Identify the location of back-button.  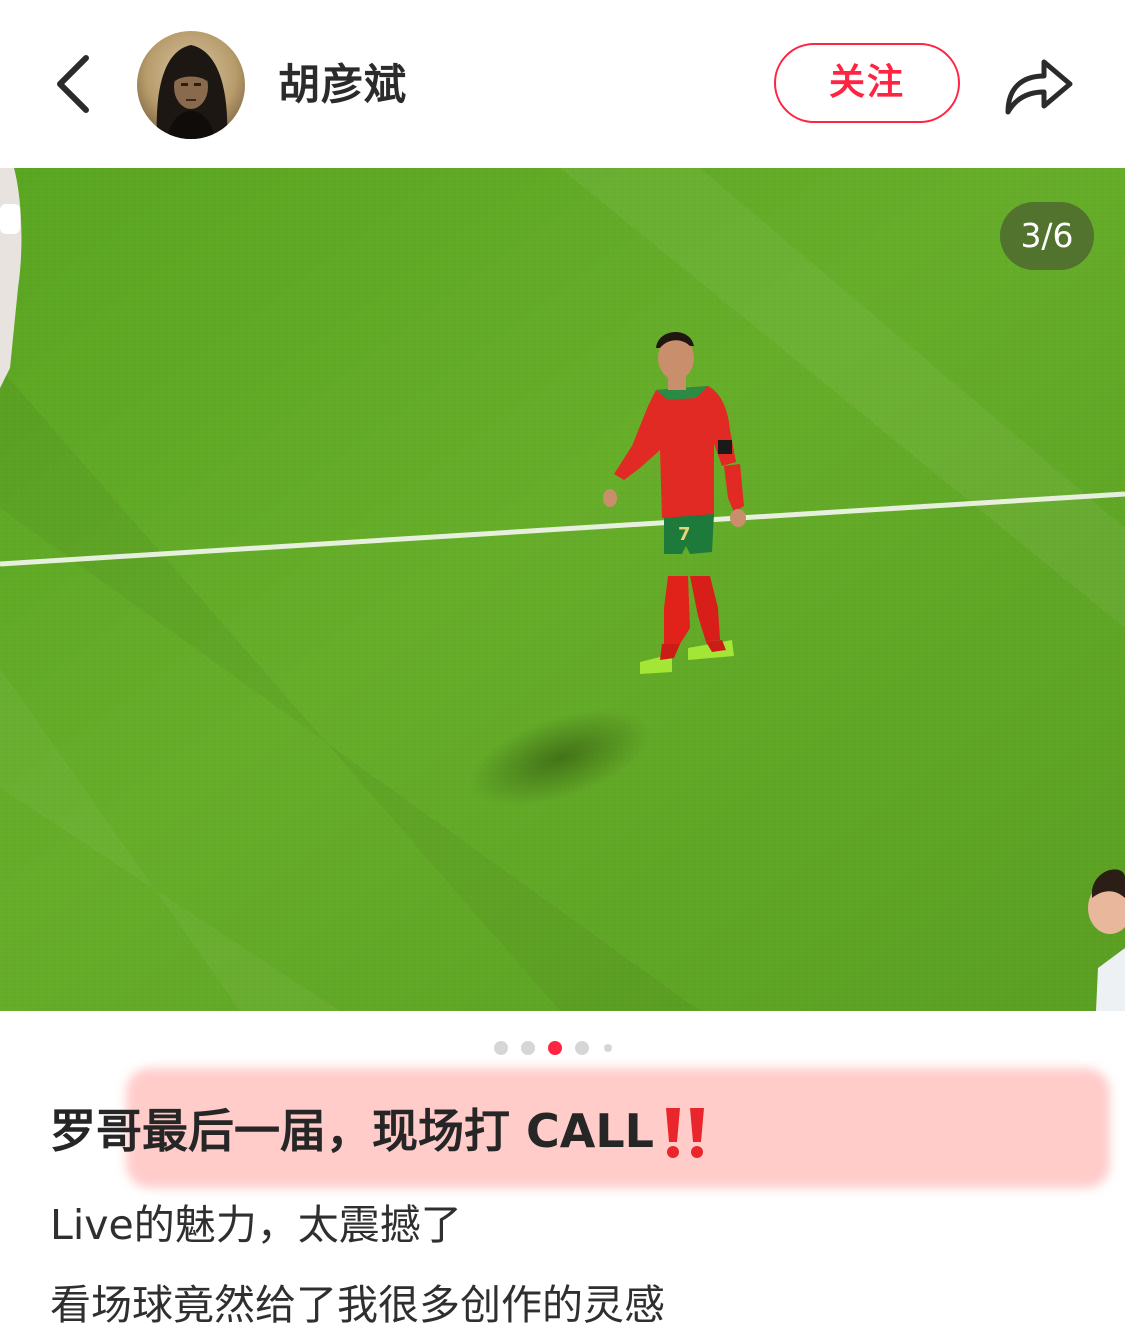
(79, 84).